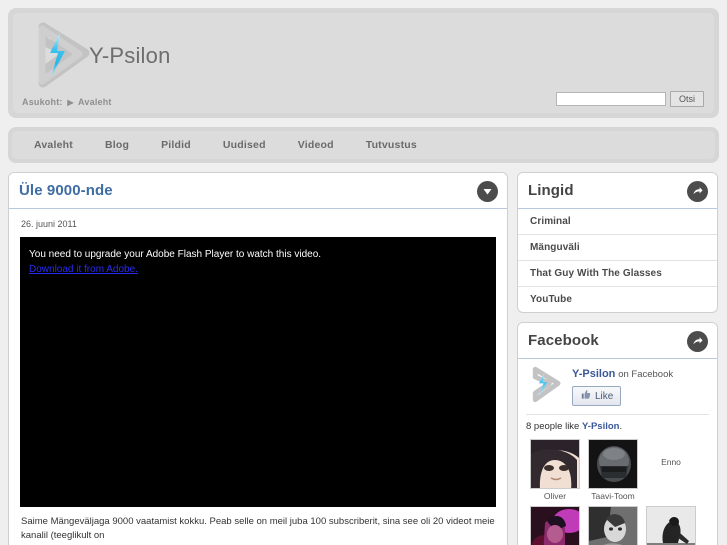 The width and height of the screenshot is (727, 545). I want to click on facebook-friends-grid: Oliver Taavi-Toom Enno, so click(617, 492).